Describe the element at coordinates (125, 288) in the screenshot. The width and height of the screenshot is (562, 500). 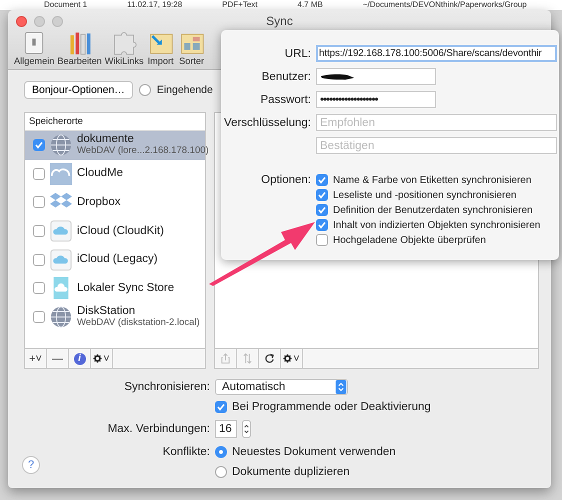
I see `location-name: Lokaler Sync Store` at that location.